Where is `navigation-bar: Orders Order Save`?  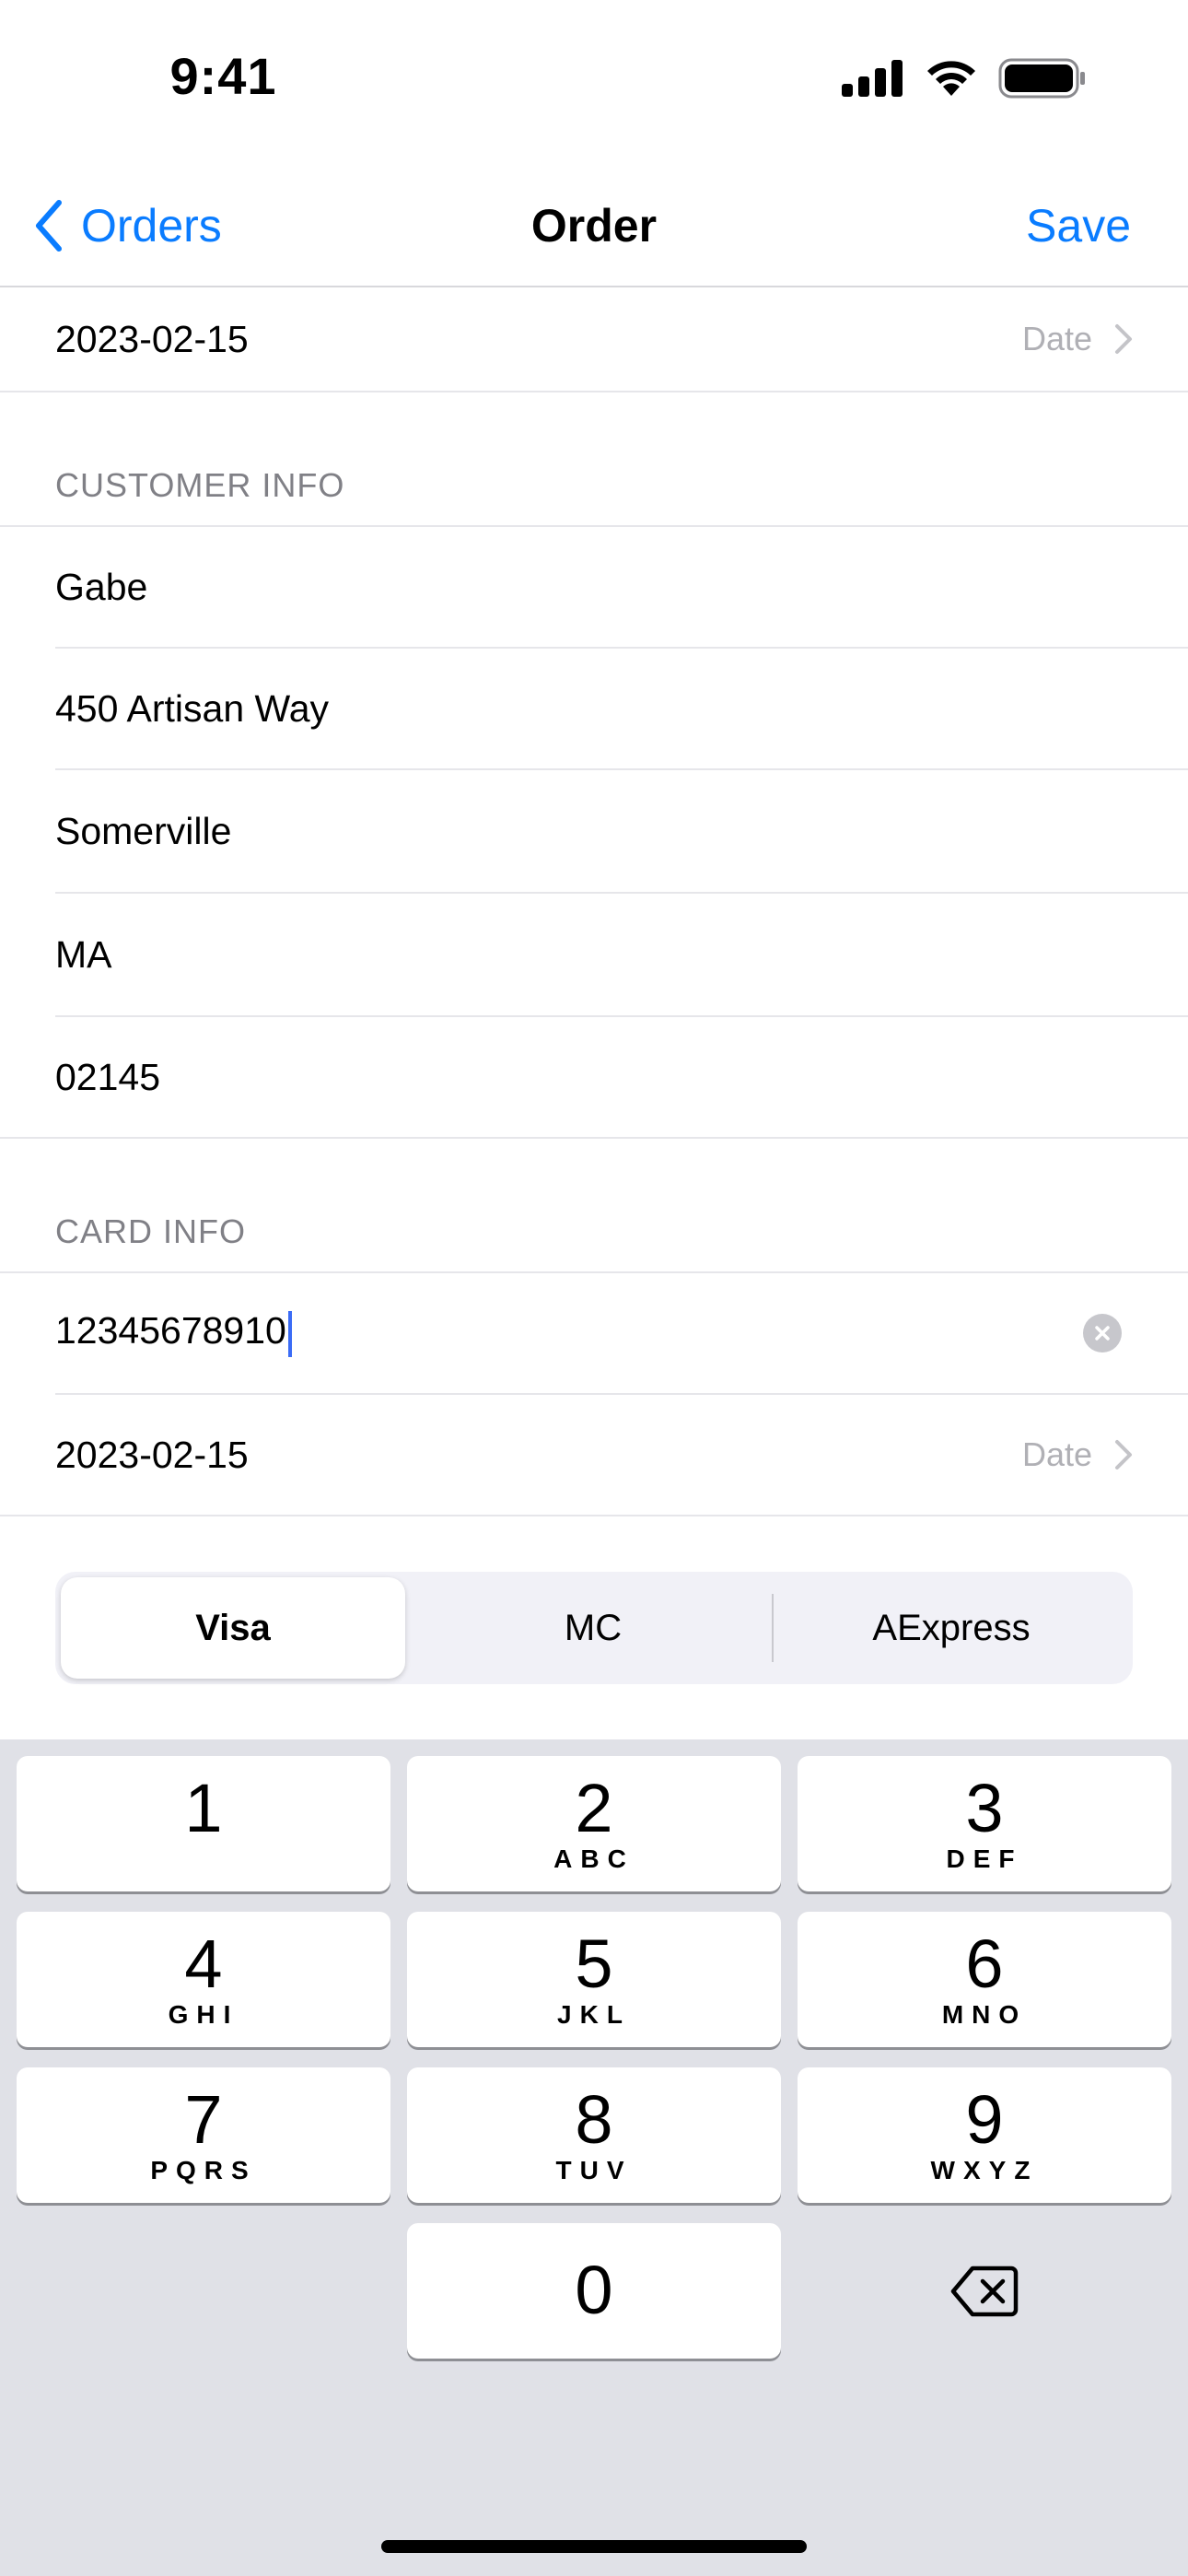
navigation-bar: Orders Order Save is located at coordinates (594, 227).